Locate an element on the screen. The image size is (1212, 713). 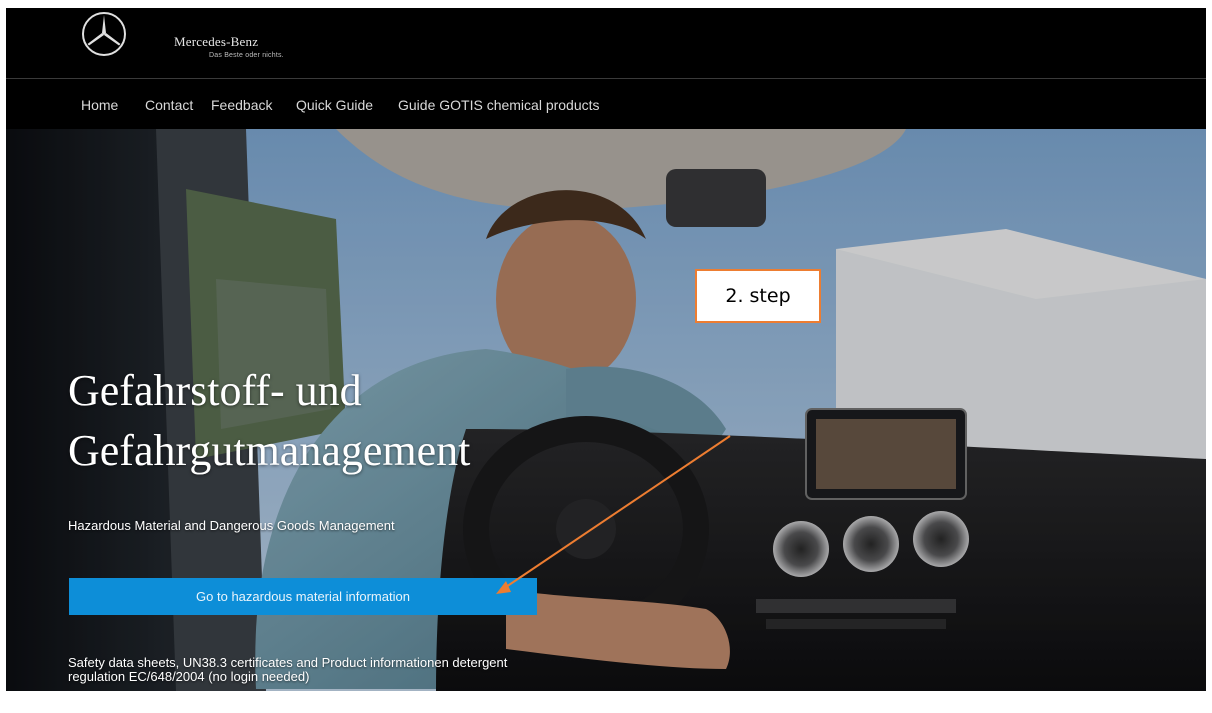
brand-name: Mercedes-Benz is located at coordinates (216, 41).